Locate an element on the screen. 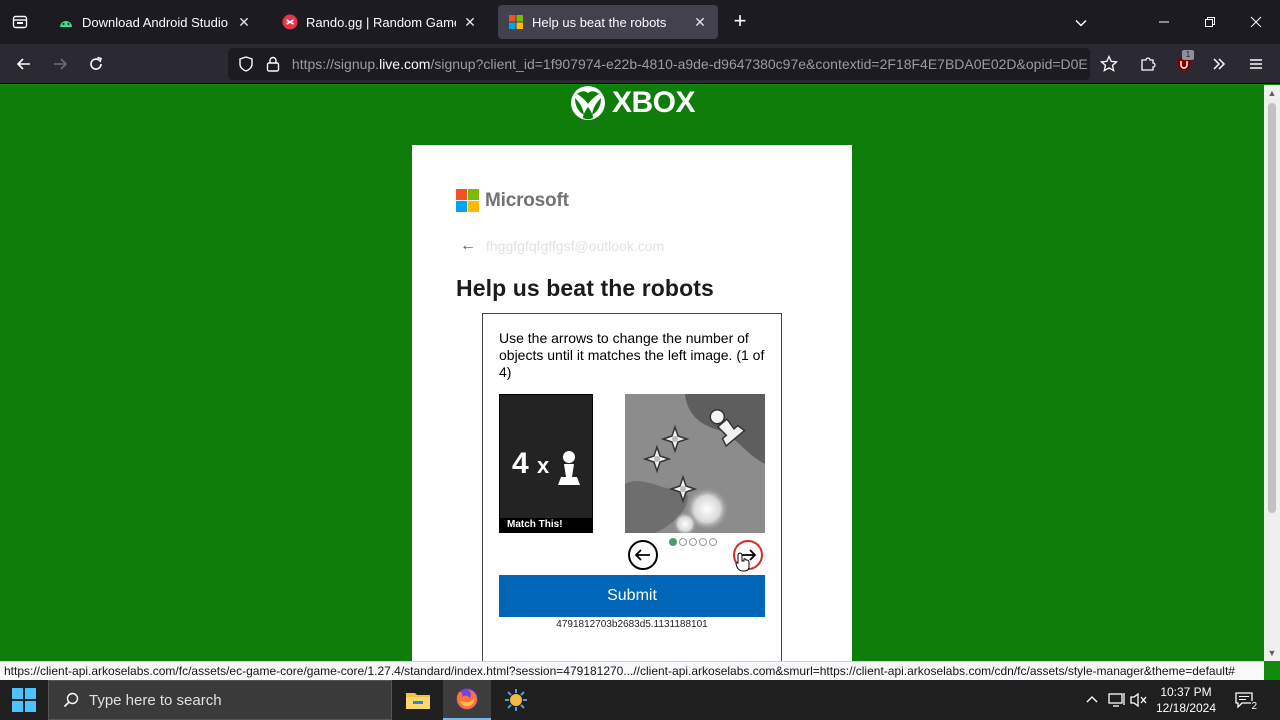  tab-title: Rando.gg | Random Games is located at coordinates (381, 22).